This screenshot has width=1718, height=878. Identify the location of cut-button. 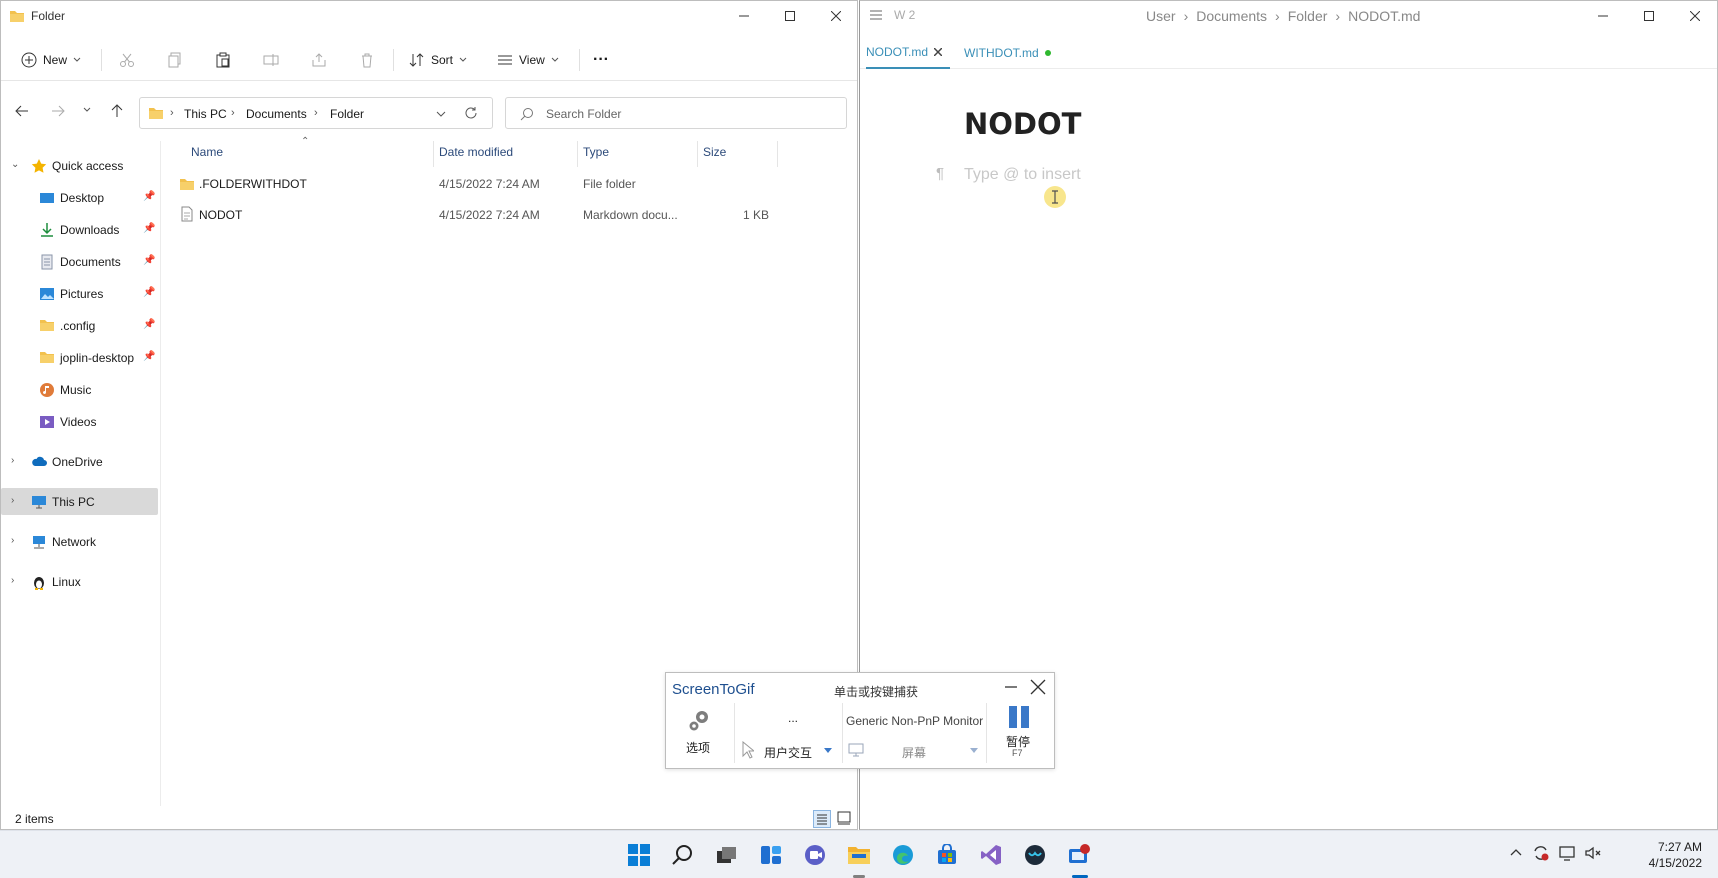
(127, 60).